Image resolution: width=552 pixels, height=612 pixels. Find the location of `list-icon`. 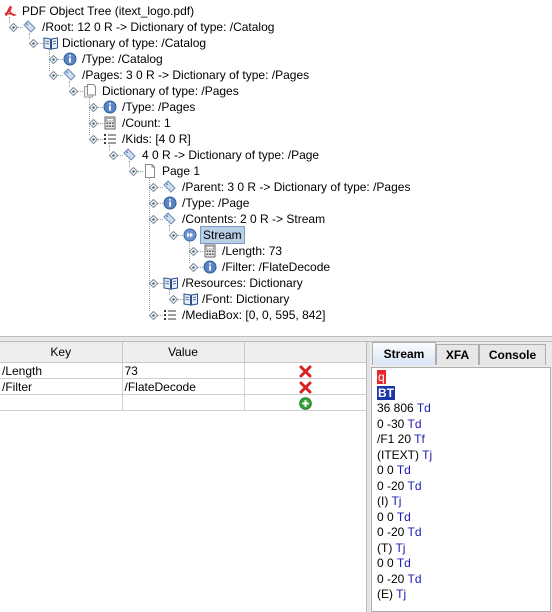

list-icon is located at coordinates (110, 139).